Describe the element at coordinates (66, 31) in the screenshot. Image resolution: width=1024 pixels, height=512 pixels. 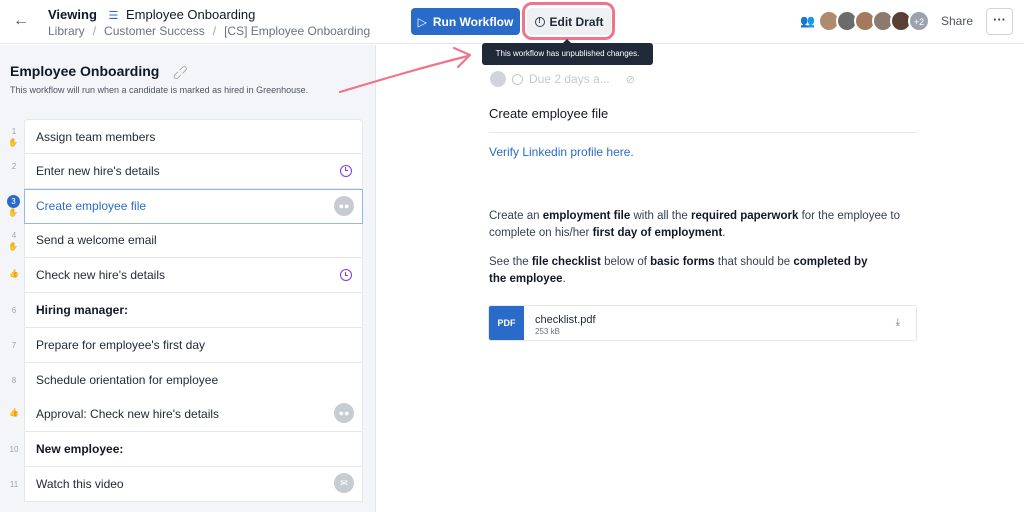
I see `breadcrumb-library: Library` at that location.